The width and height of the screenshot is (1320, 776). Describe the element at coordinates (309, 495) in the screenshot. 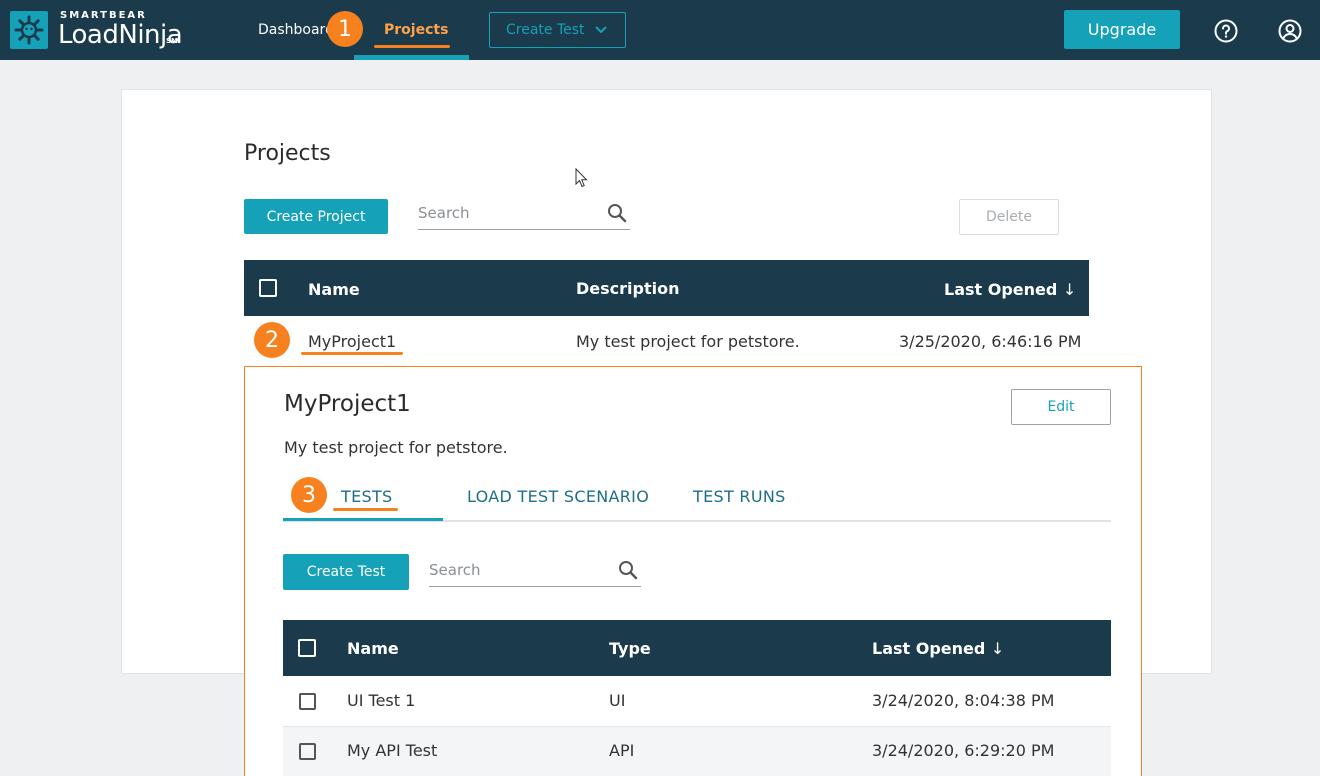

I see `callout-badge-3: 3` at that location.